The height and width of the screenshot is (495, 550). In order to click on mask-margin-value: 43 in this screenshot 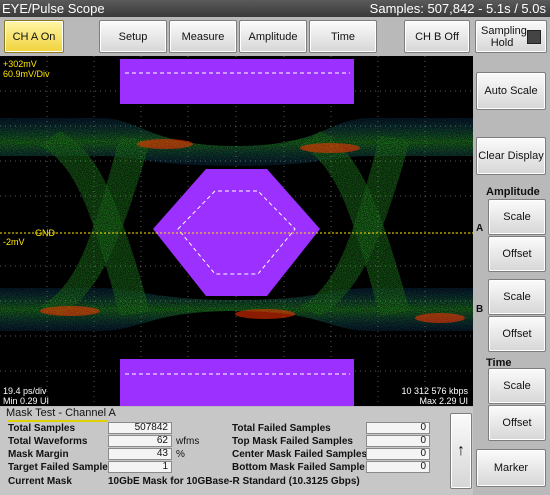, I will do `click(140, 454)`.